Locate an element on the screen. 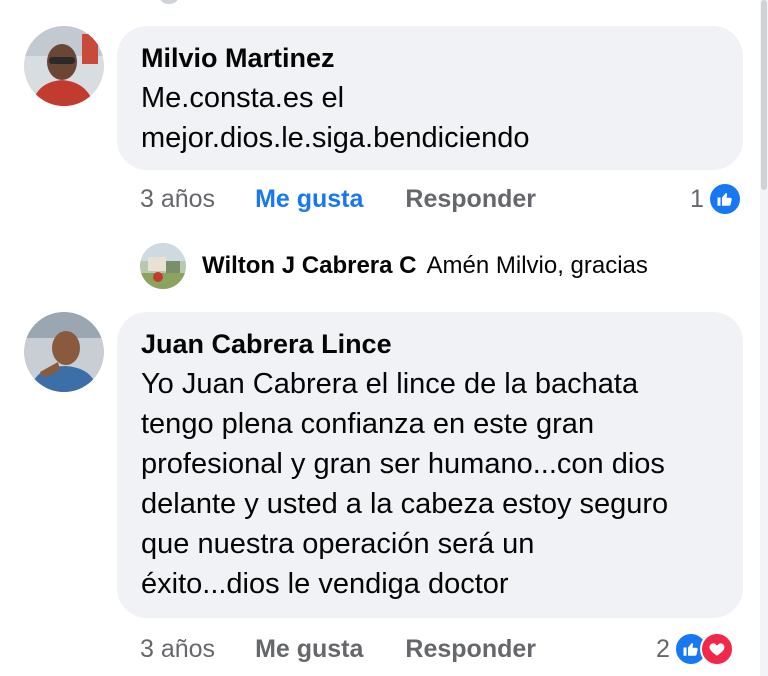 The height and width of the screenshot is (676, 768). previous-comment-fragment is located at coordinates (169, 2).